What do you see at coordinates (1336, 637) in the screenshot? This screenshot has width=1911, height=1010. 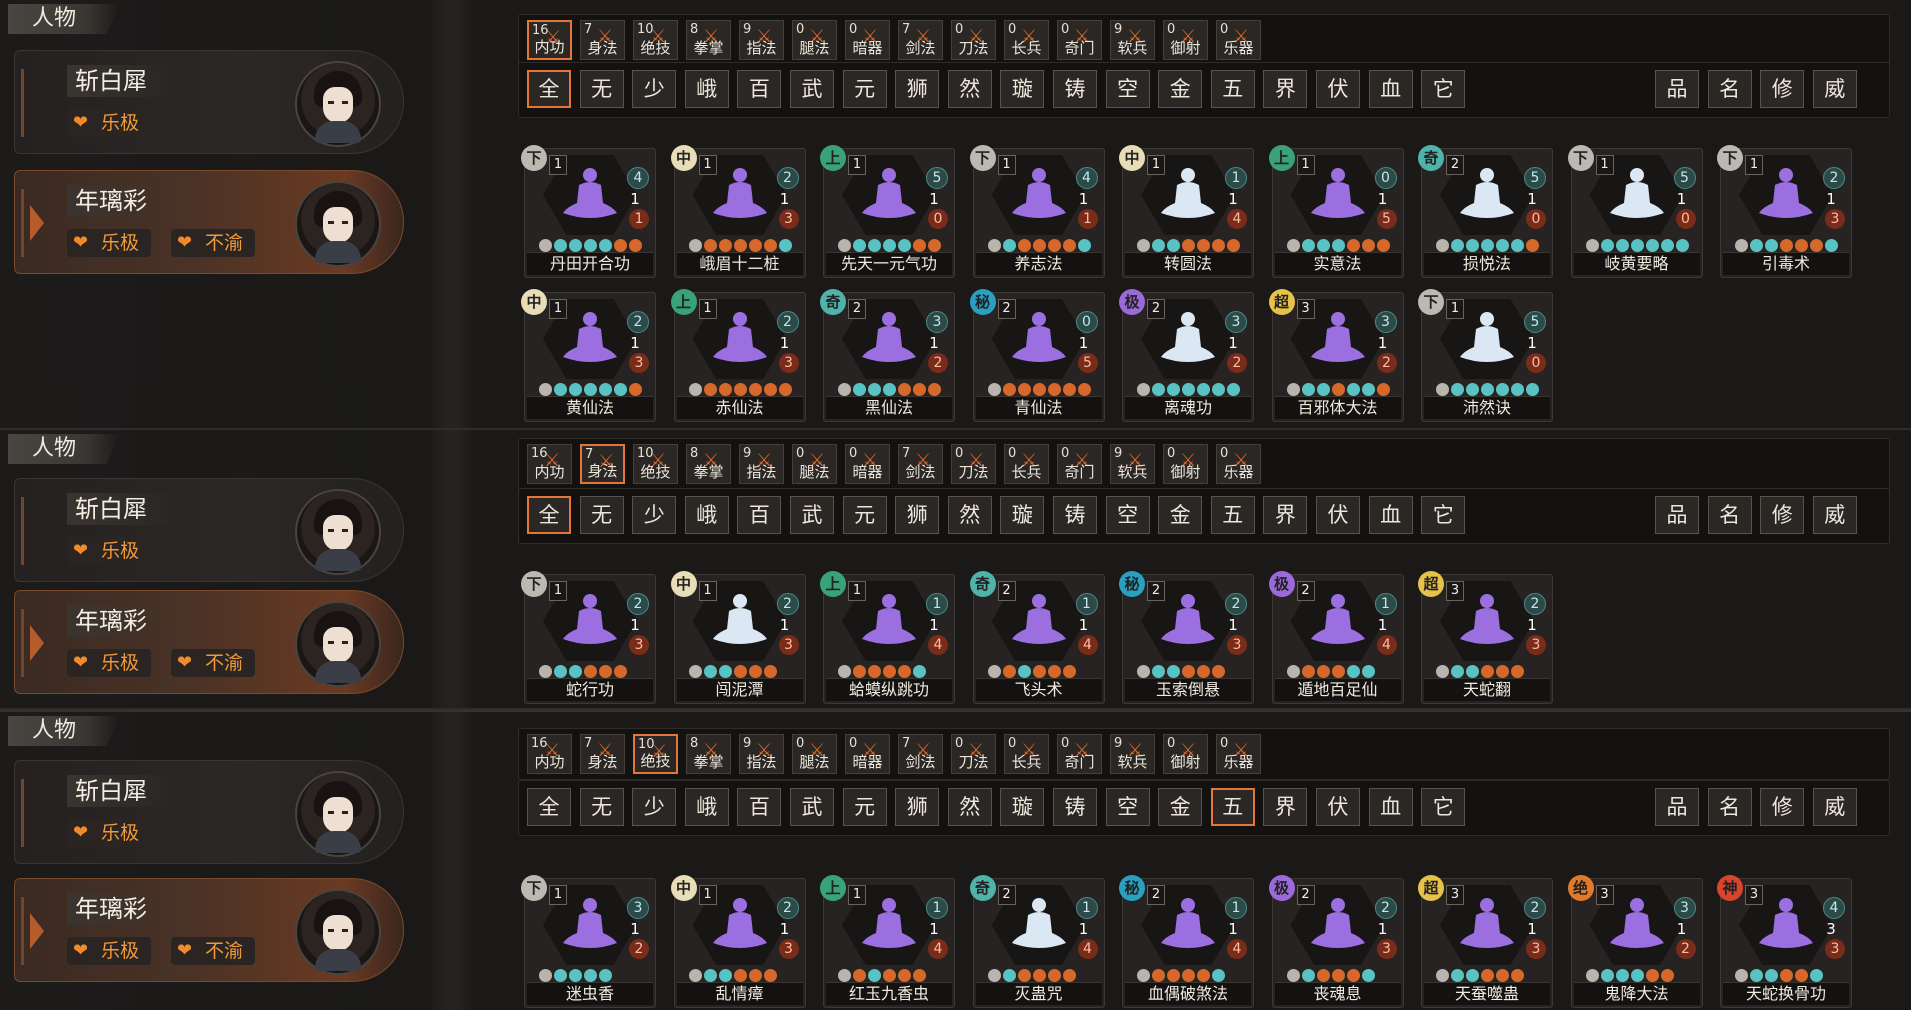 I see `skill-card: 极 2 1 1 4 遁地百足仙` at bounding box center [1336, 637].